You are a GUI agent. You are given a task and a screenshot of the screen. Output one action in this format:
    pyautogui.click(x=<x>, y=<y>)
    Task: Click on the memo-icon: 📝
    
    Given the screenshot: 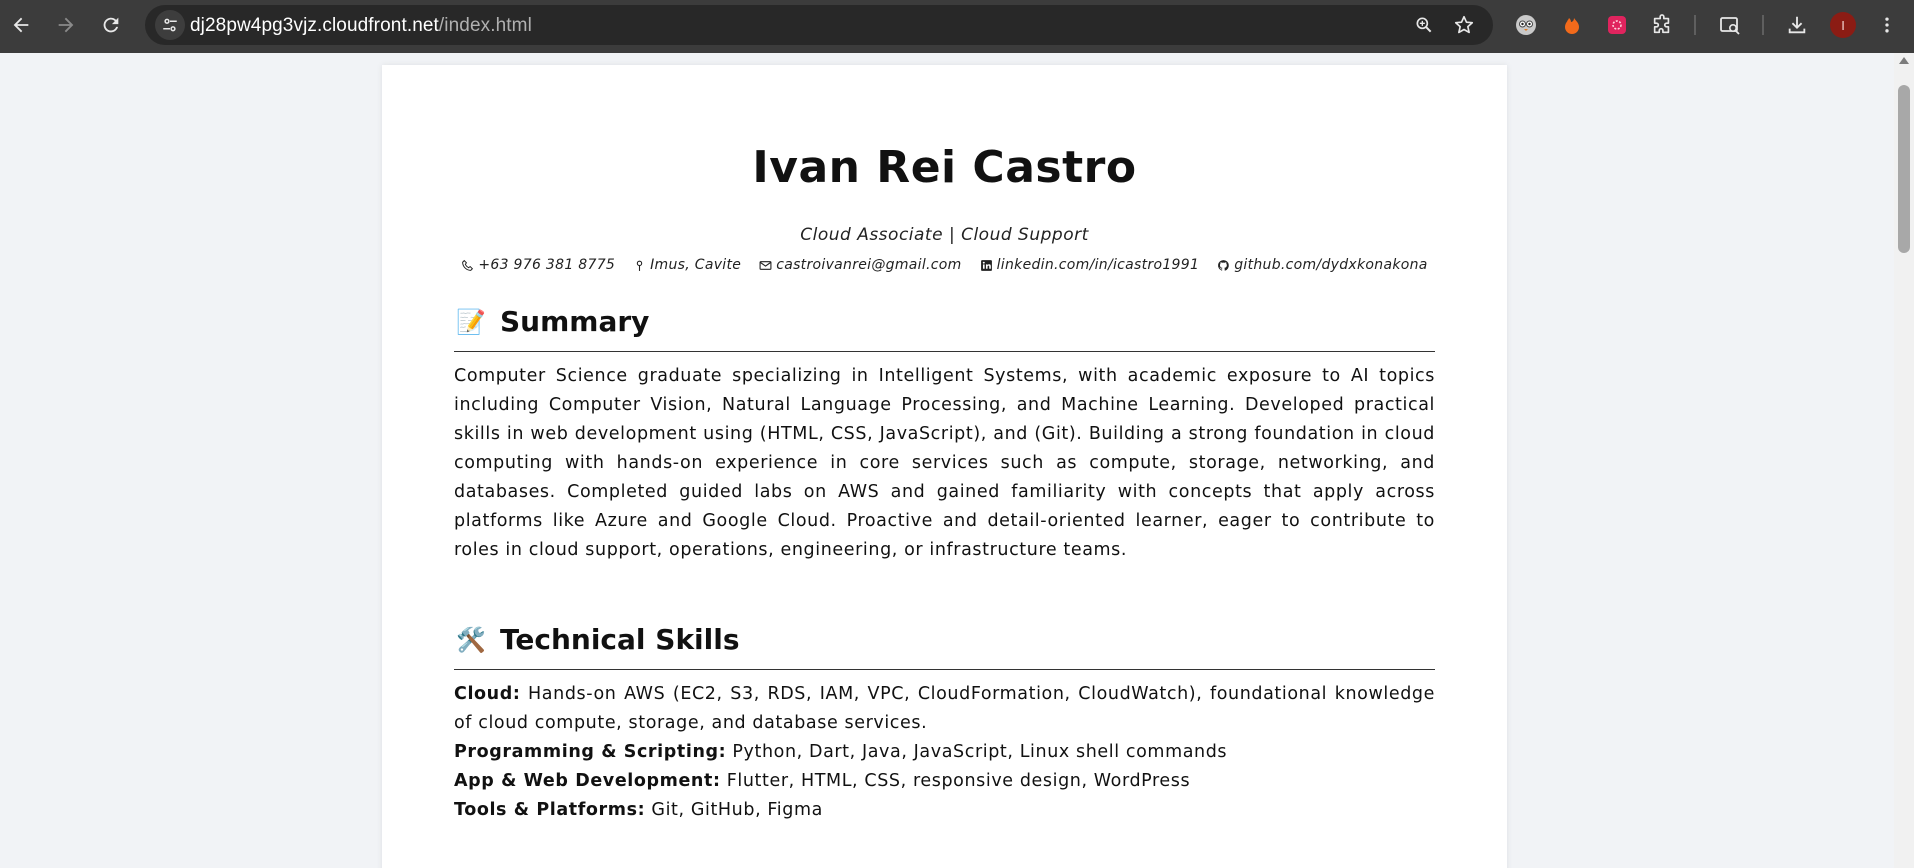 What is the action you would take?
    pyautogui.click(x=471, y=322)
    